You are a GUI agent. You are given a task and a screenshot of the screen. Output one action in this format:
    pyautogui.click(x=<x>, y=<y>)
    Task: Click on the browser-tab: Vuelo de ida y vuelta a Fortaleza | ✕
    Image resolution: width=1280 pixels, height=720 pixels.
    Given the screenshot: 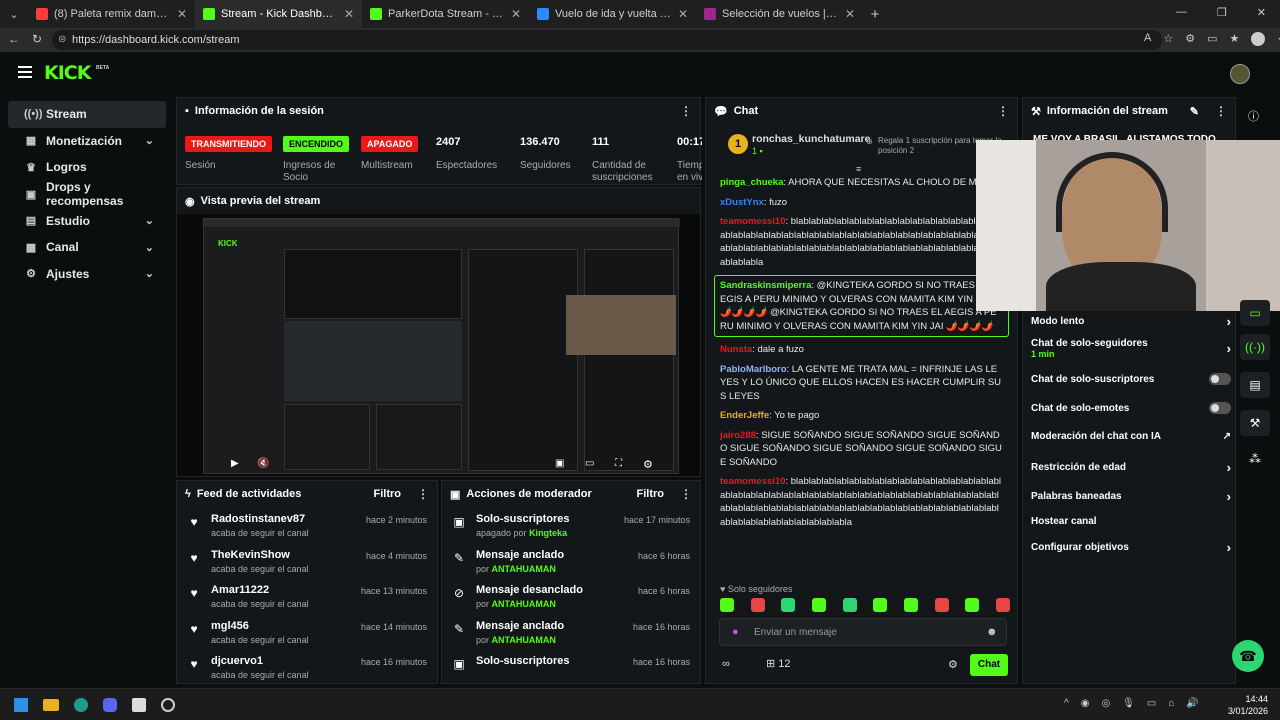 What is the action you would take?
    pyautogui.click(x=612, y=14)
    